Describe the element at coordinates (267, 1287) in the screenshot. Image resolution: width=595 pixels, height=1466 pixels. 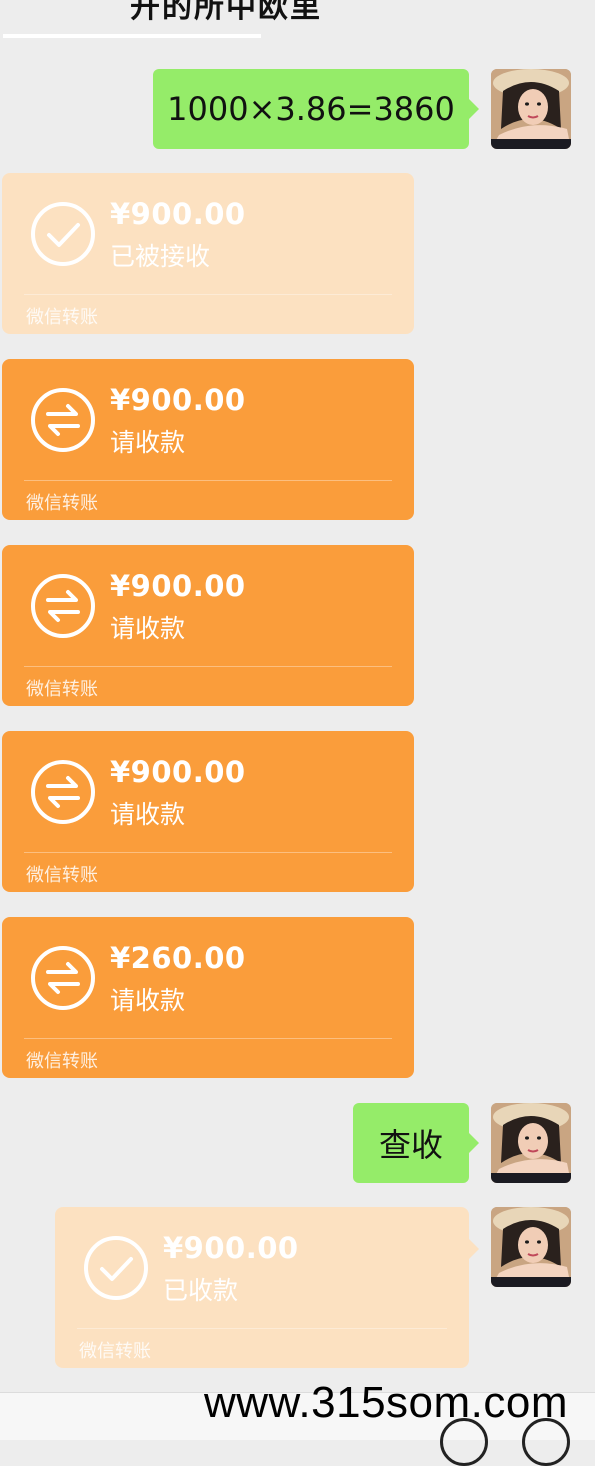
I see `transfer-card: ¥900.00 已收款 微信转账` at that location.